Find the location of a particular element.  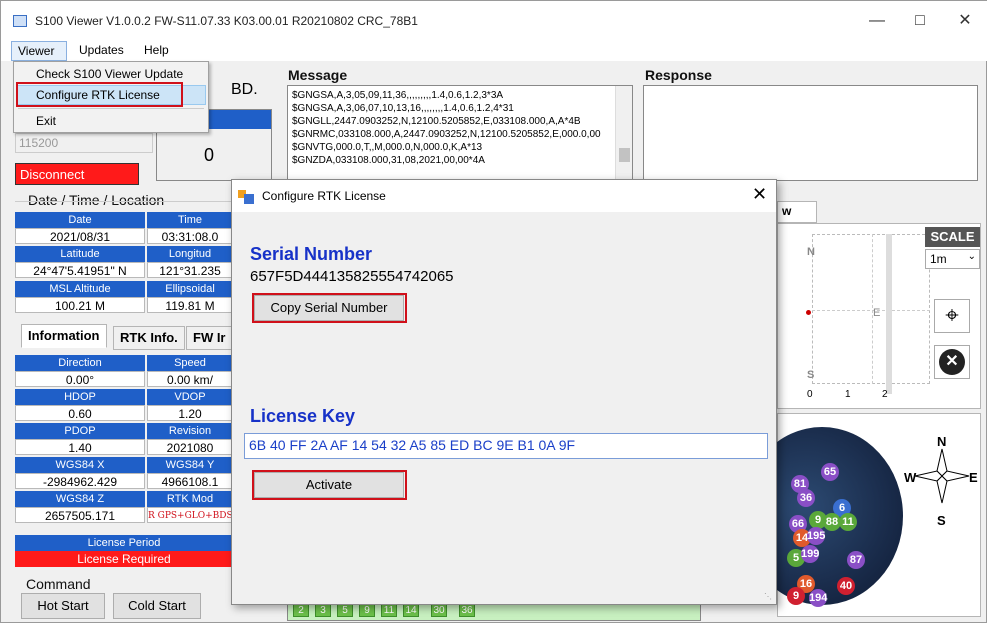

message-title: Message is located at coordinates (318, 75).